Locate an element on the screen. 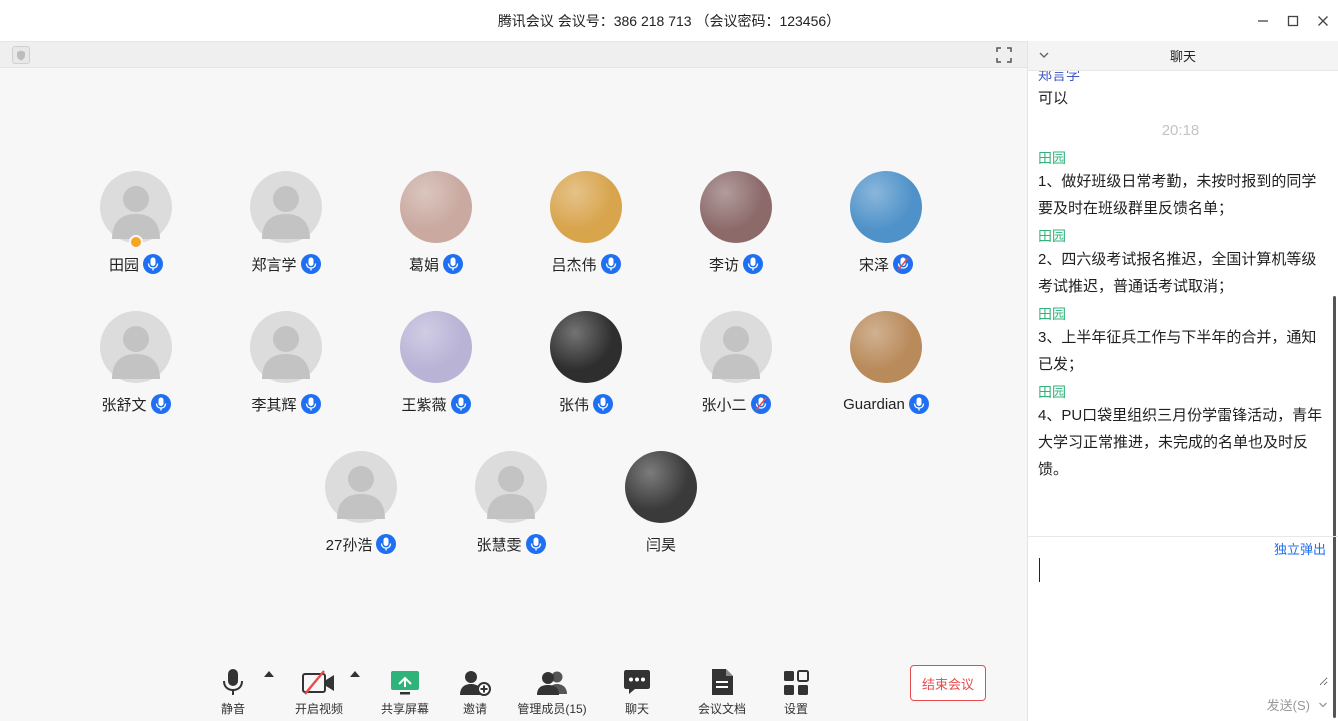 The width and height of the screenshot is (1338, 721). window-title: 腾讯会议 会议号：386 218 713 （会议密码：123456） is located at coordinates (669, 20).